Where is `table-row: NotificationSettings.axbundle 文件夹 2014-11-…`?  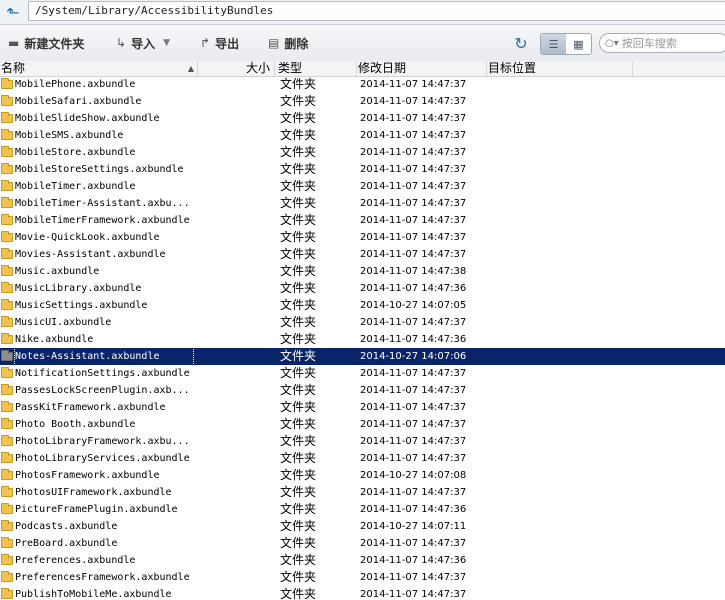
table-row: NotificationSettings.axbundle 文件夹 2014-11-… is located at coordinates (362, 373).